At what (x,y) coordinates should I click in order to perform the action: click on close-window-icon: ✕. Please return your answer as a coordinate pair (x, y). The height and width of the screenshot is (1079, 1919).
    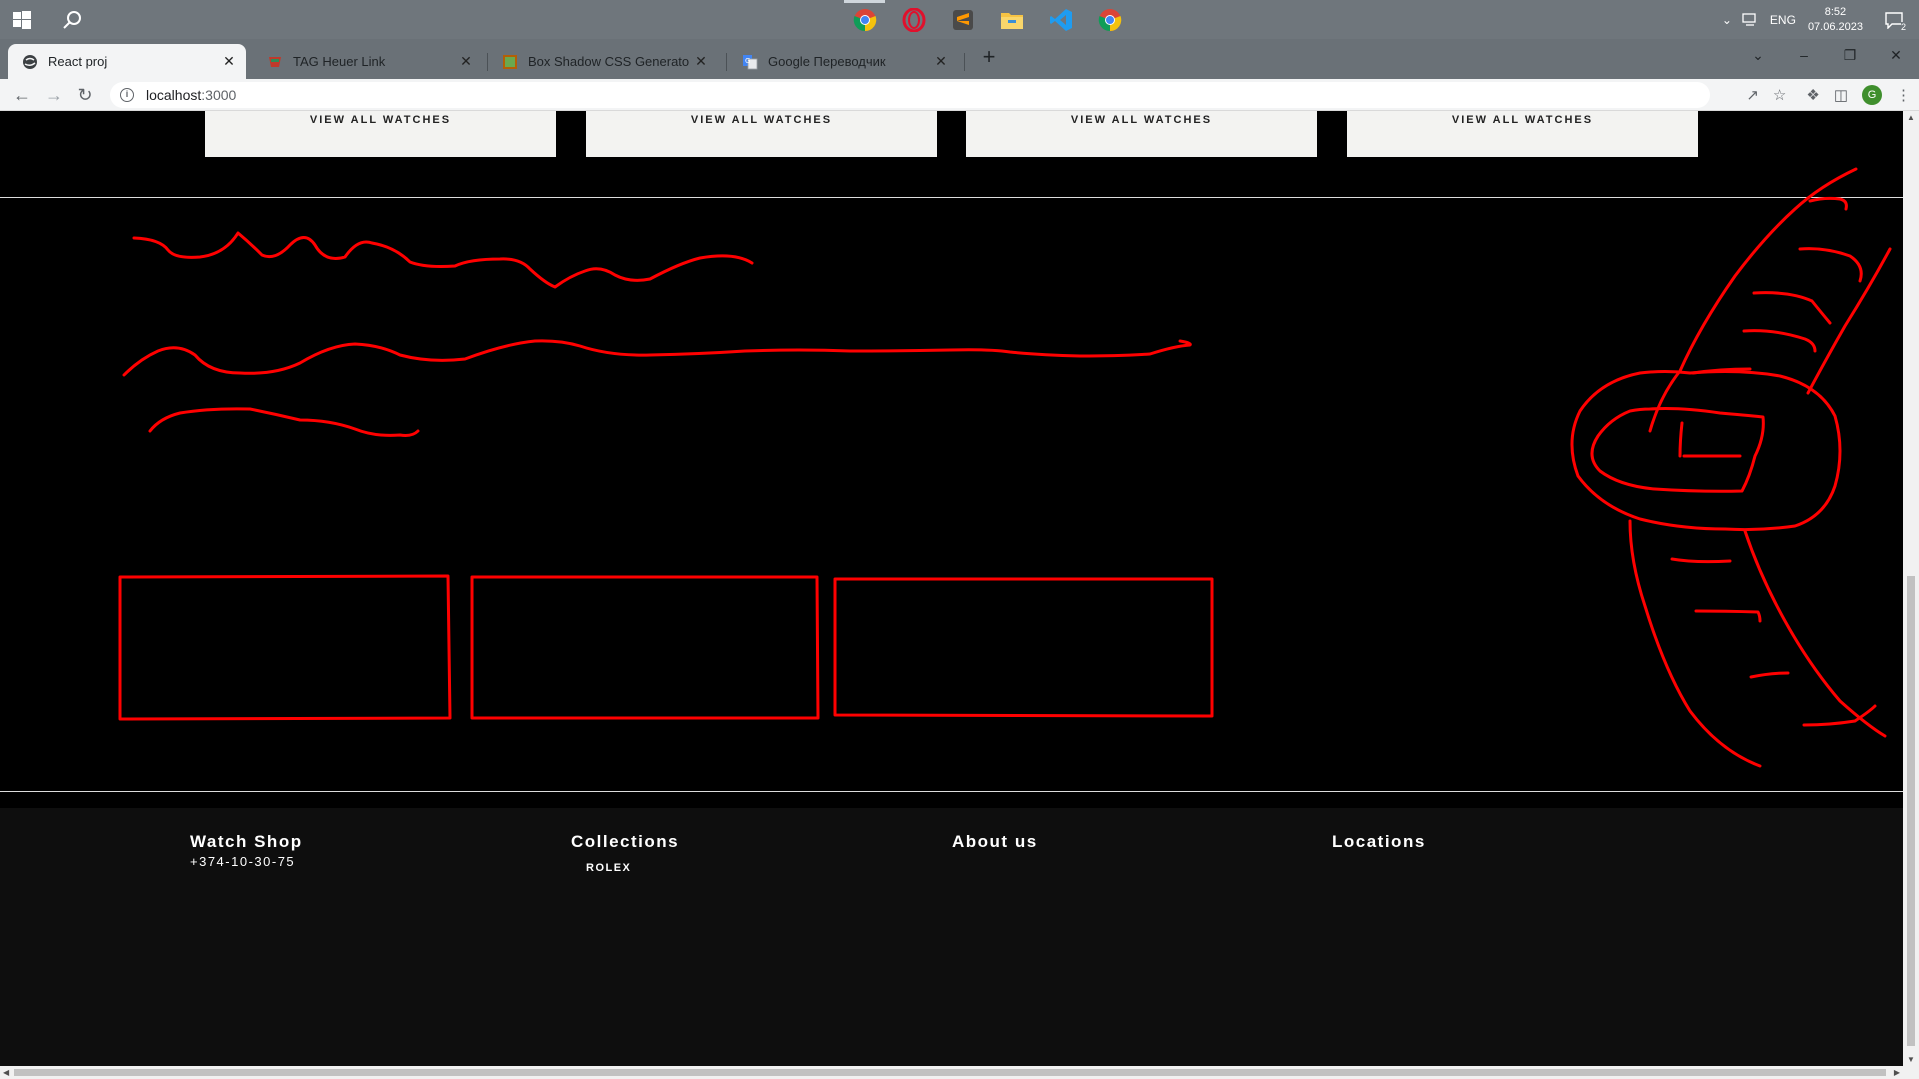
    Looking at the image, I should click on (1896, 55).